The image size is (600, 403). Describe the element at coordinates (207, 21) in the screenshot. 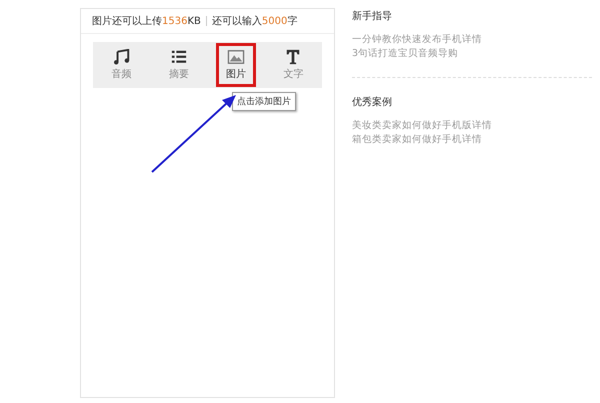

I see `quota-text: 图片还可以上传1536KB 还可以输入5000字` at that location.